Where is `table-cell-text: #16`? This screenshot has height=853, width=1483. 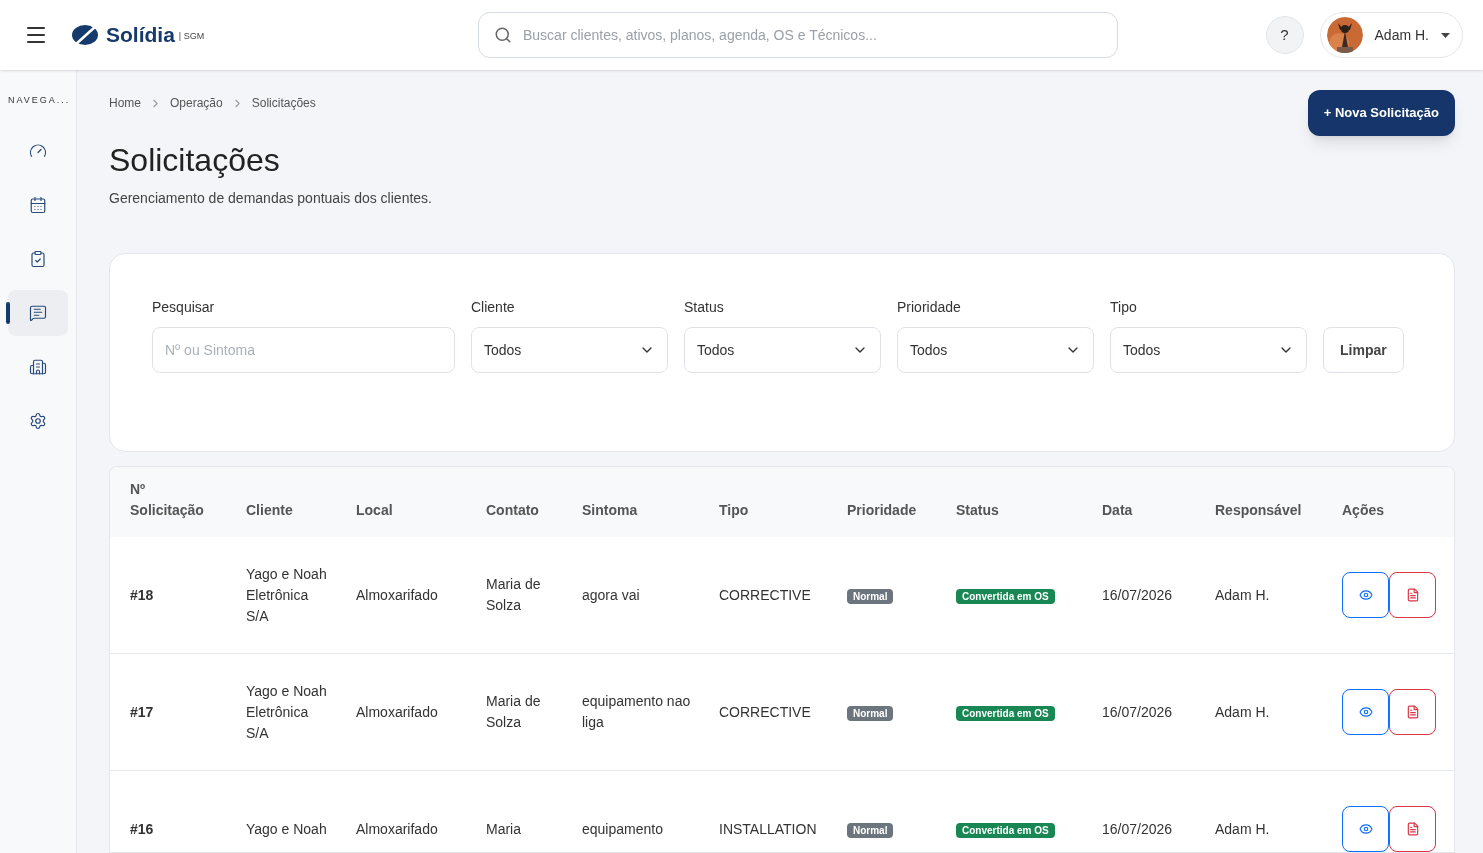 table-cell-text: #16 is located at coordinates (142, 829).